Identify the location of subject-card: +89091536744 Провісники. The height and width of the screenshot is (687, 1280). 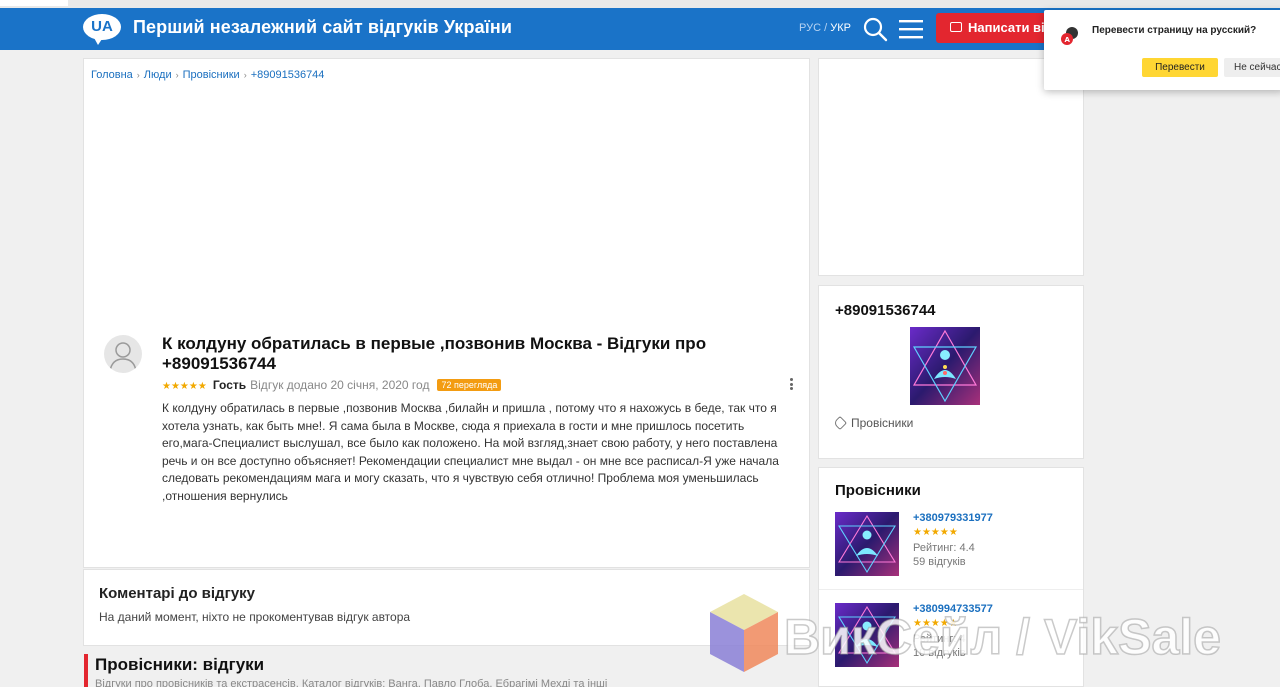
(951, 372).